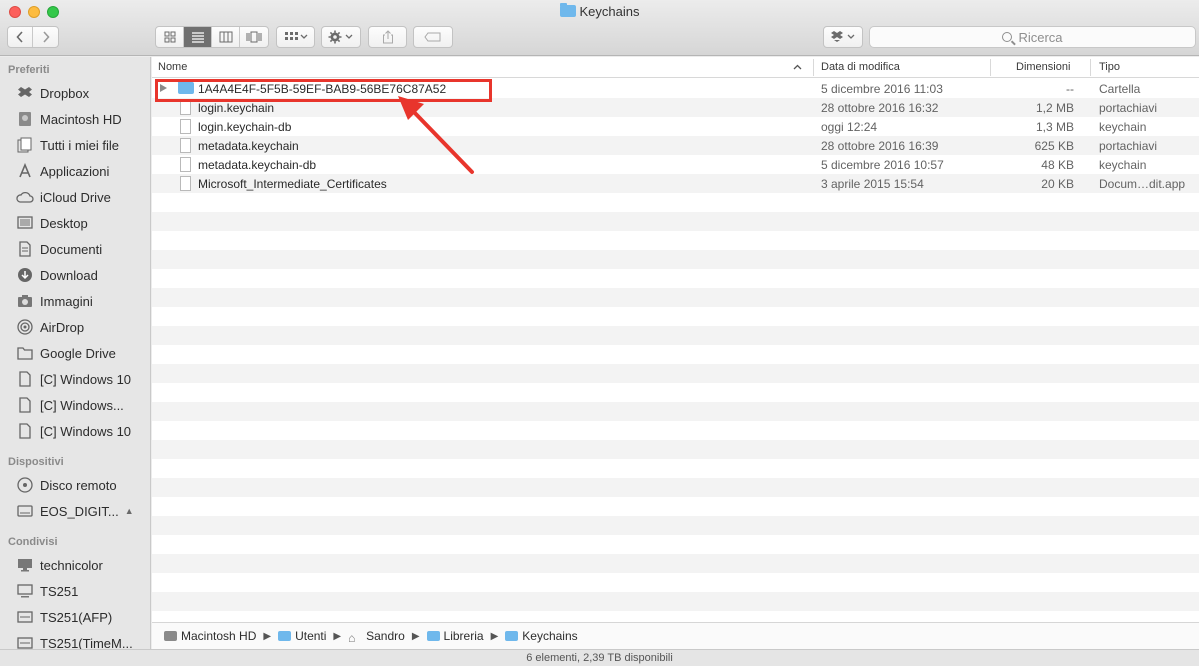  I want to click on file-kind: Cartella, so click(1120, 89).